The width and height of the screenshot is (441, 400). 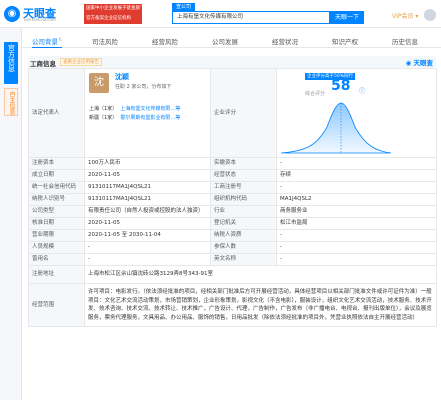 What do you see at coordinates (356, 175) in the screenshot?
I see `field-value: 存续` at bounding box center [356, 175].